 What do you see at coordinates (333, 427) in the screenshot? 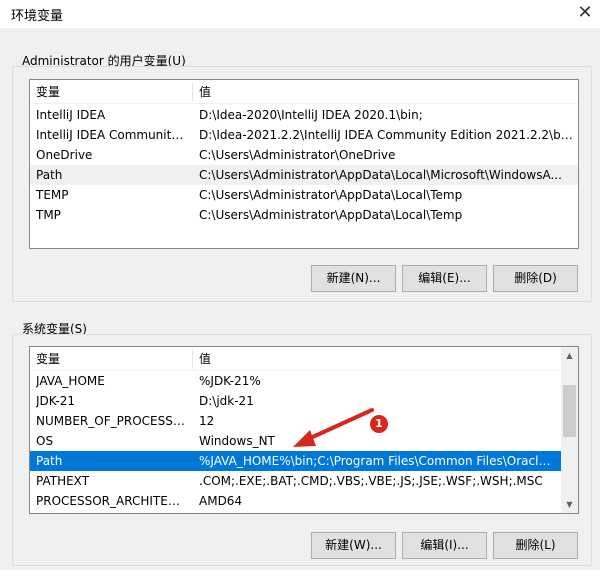
I see `annotation-arrow-icon` at bounding box center [333, 427].